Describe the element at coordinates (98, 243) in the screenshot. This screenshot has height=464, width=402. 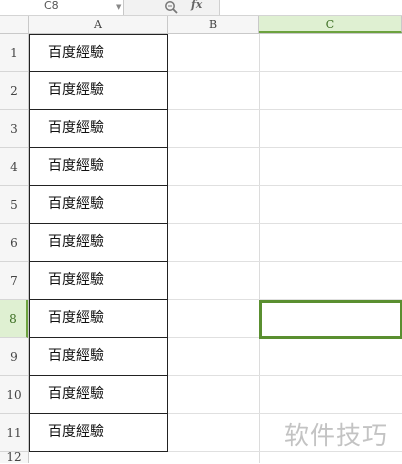
I see `cell-a6: 百度經驗` at that location.